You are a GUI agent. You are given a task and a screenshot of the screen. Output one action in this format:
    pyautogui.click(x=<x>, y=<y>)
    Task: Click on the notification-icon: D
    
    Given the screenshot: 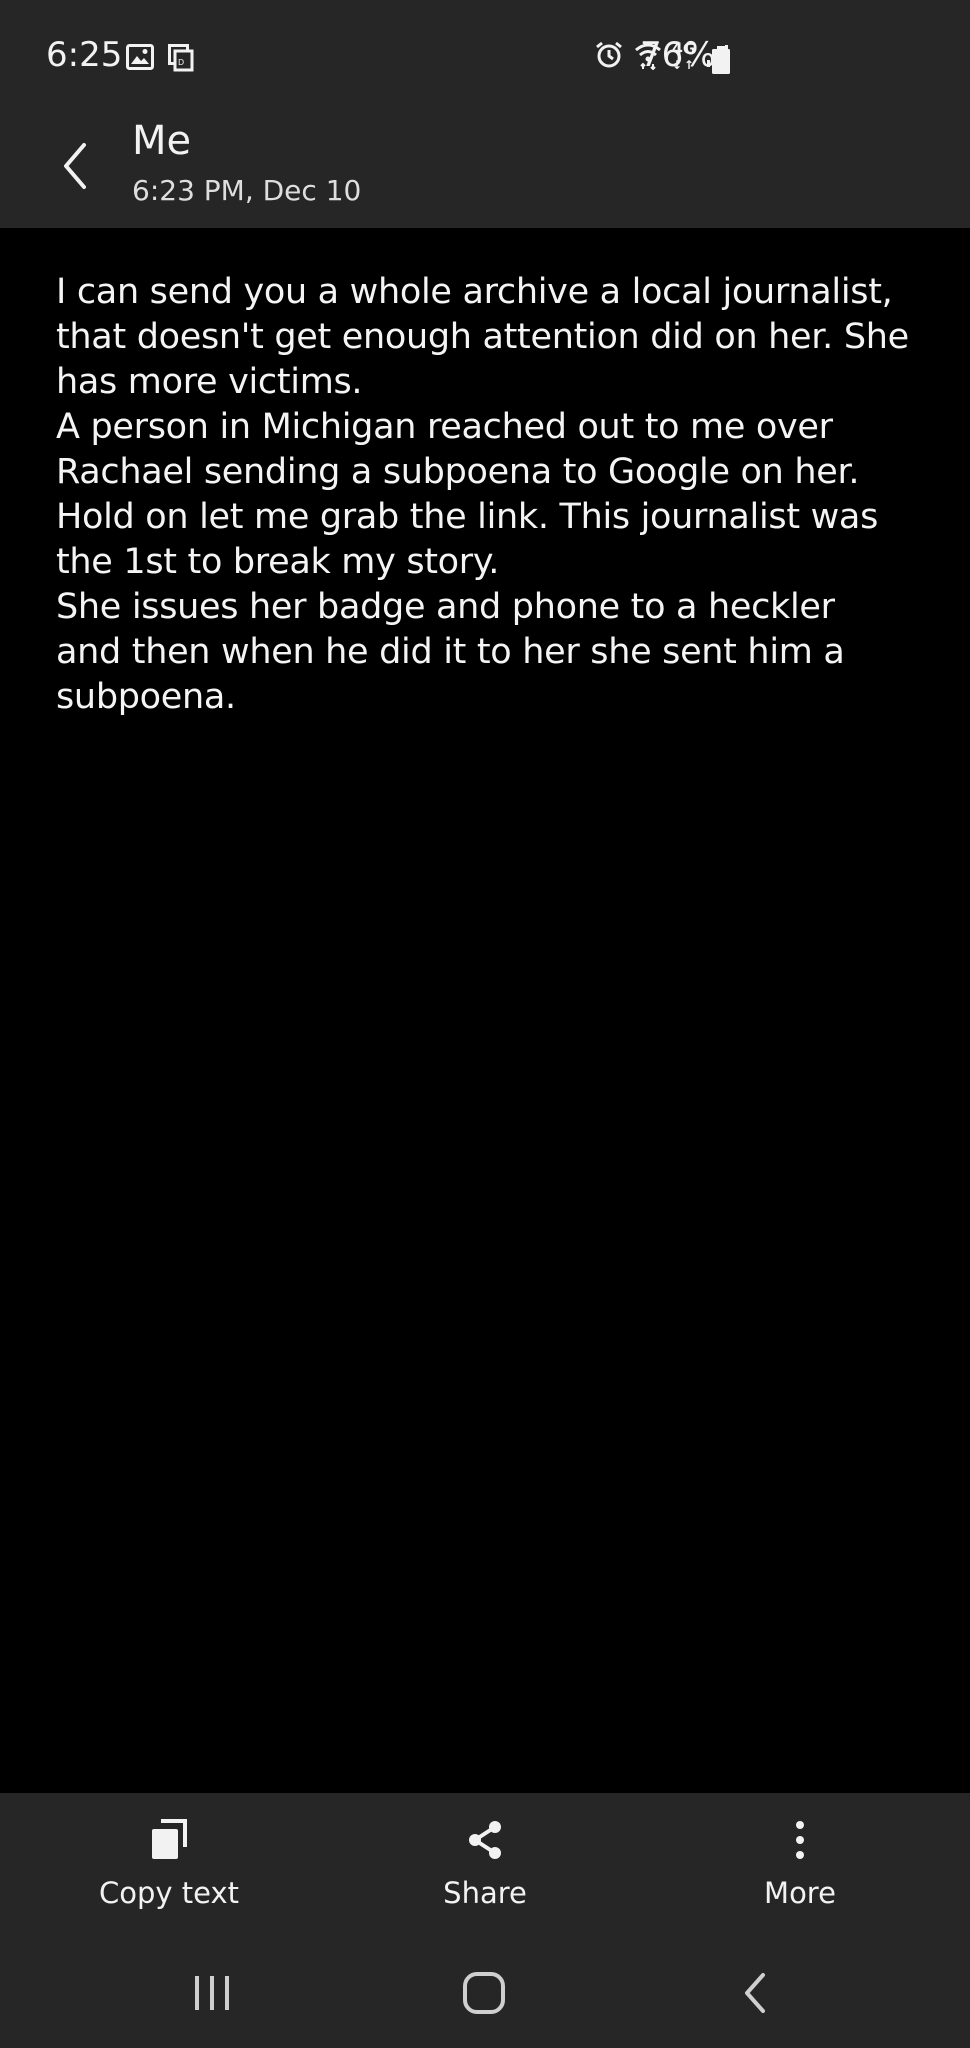 What is the action you would take?
    pyautogui.click(x=181, y=60)
    